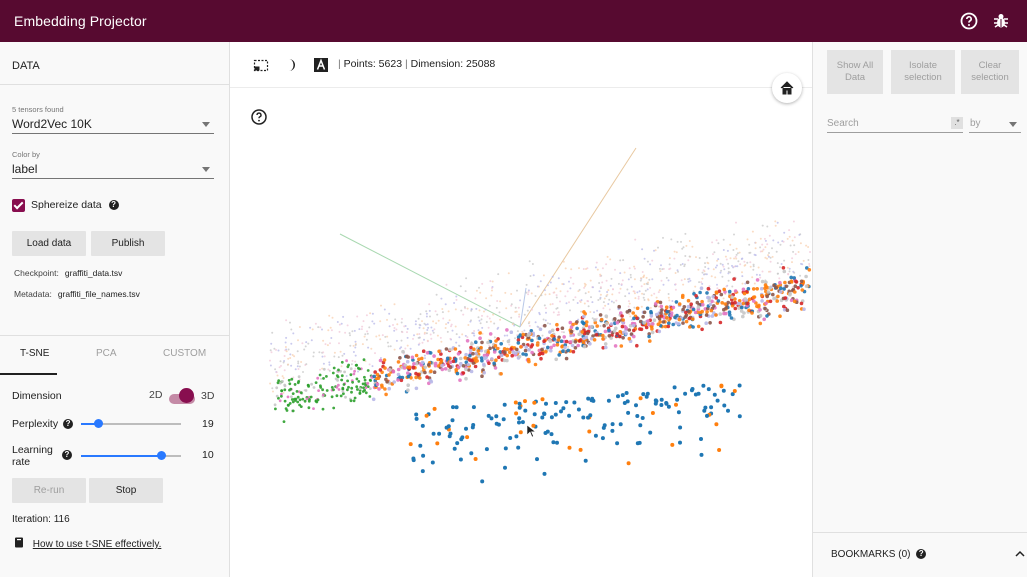 The image size is (1027, 577). I want to click on perplexity-slider-knob, so click(98, 423).